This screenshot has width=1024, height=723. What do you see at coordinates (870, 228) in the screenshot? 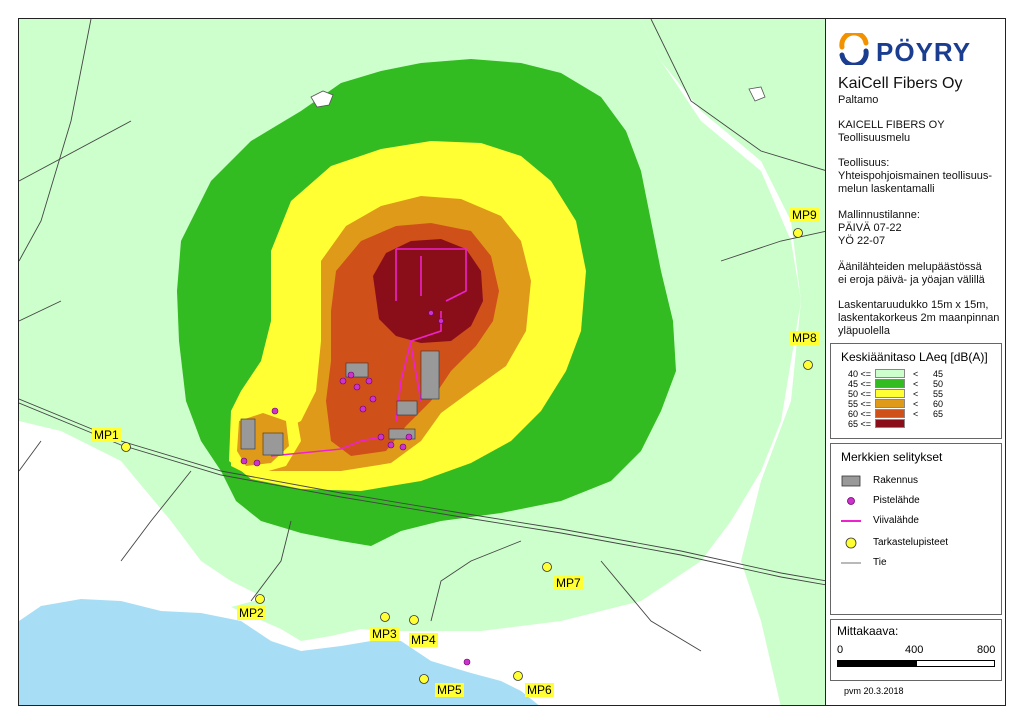
I see `scenario-line-2: PÄIVÄ 07-22` at bounding box center [870, 228].